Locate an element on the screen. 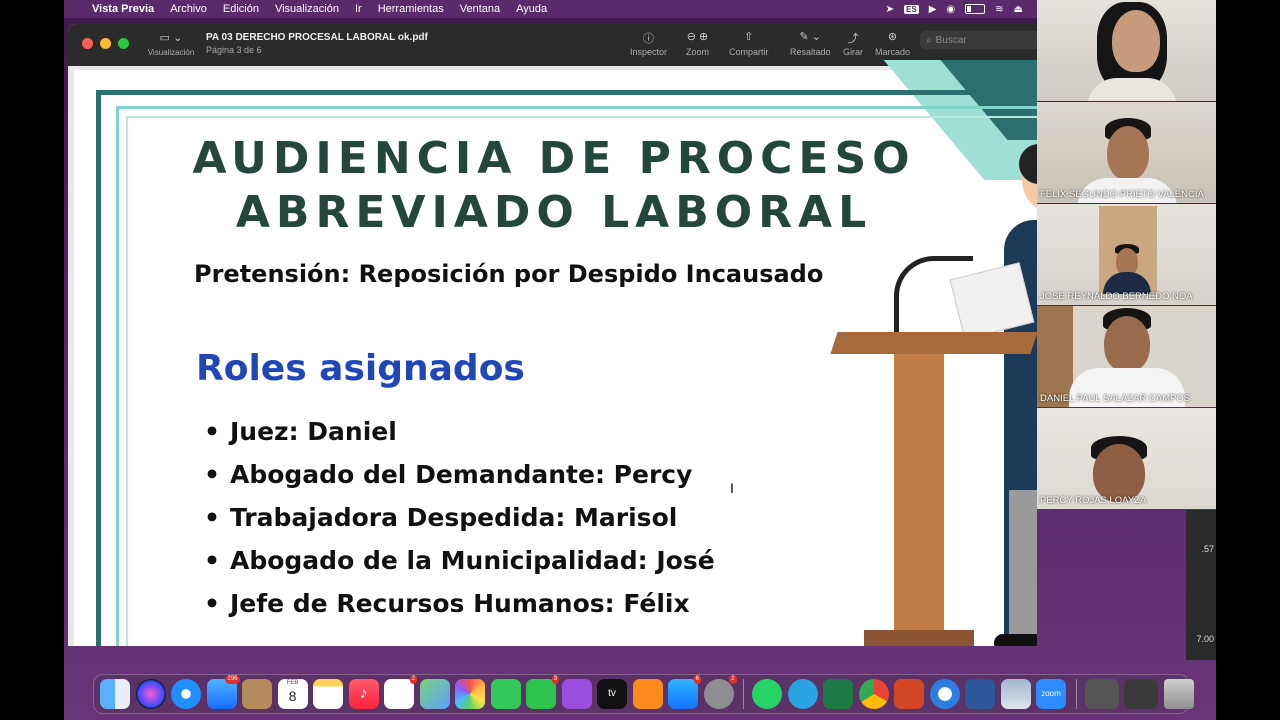 Image resolution: width=1280 pixels, height=720 pixels. markup-label: Marcado is located at coordinates (893, 52).